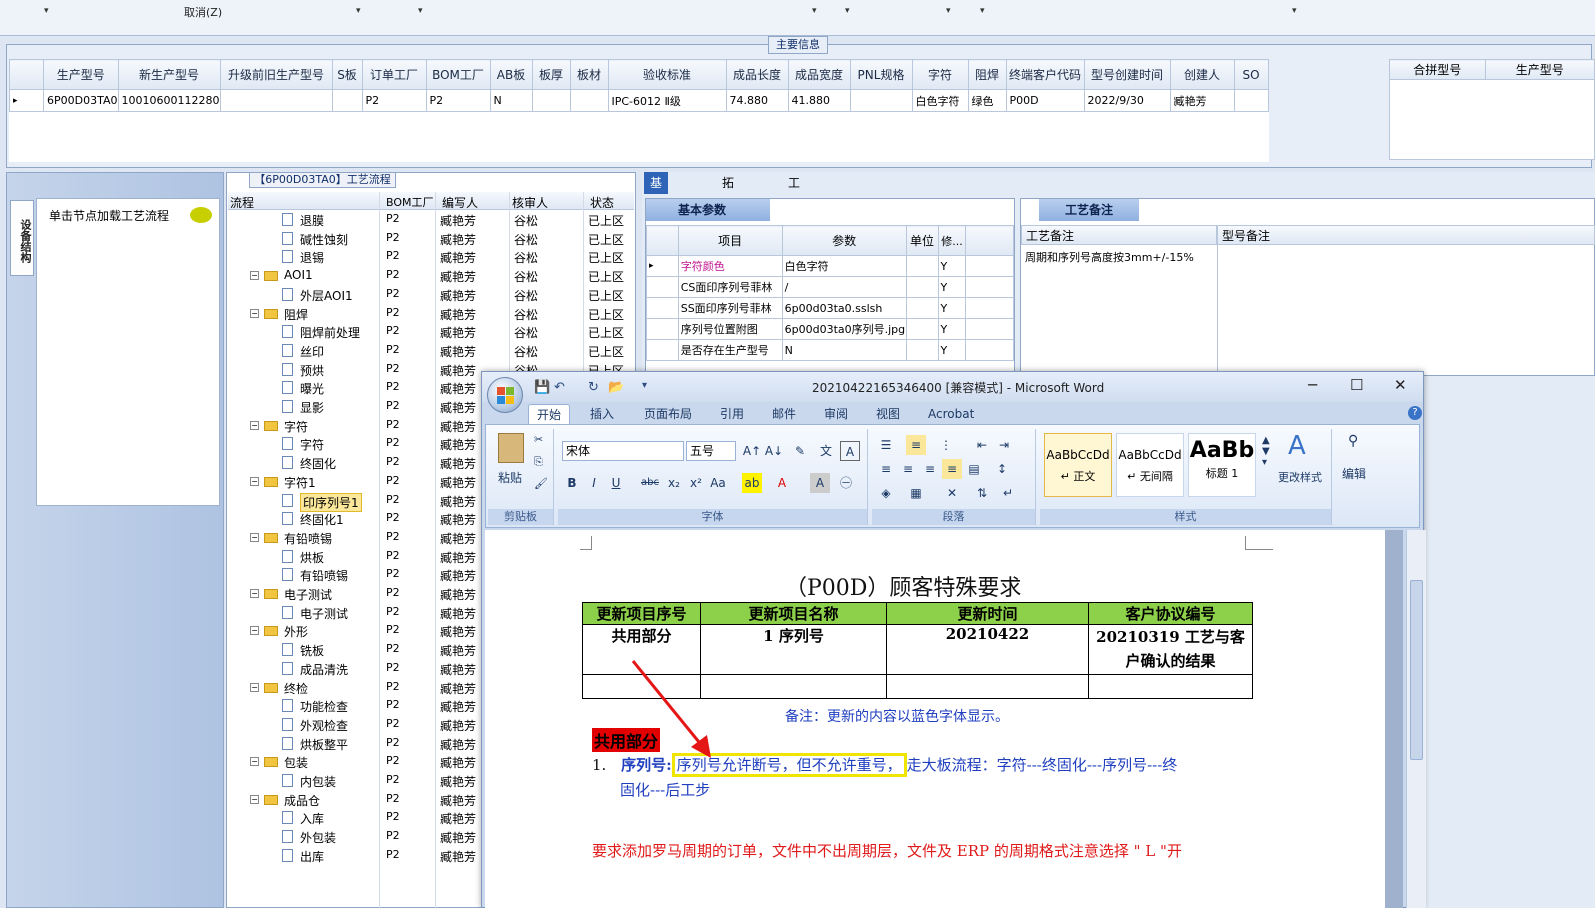 This screenshot has width=1595, height=908. I want to click on paste-button: 粘贴, so click(510, 477).